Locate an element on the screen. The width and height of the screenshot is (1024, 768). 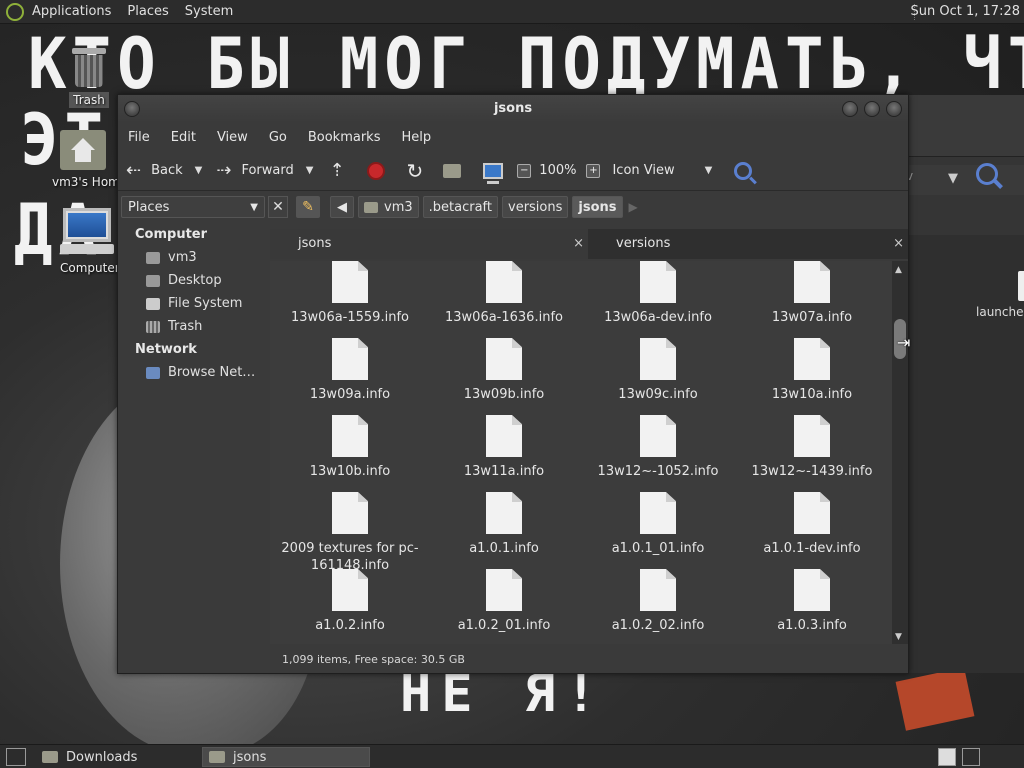
view-mode-select: Icon View is located at coordinates (643, 170).